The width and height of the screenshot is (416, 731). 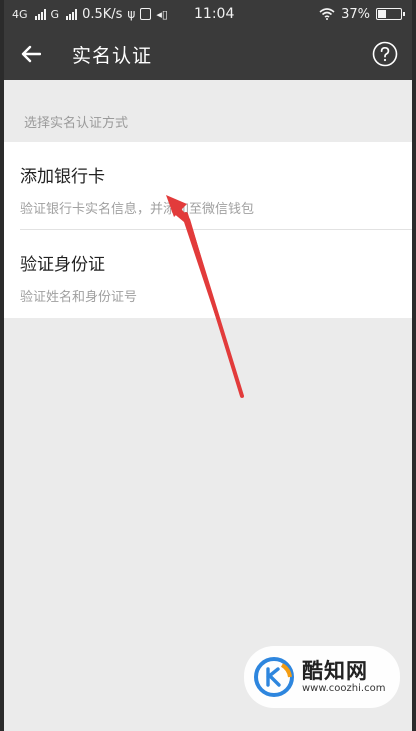 What do you see at coordinates (208, 274) in the screenshot?
I see `verify-id-card-option: 验证身份证 验证姓名和身份证号` at bounding box center [208, 274].